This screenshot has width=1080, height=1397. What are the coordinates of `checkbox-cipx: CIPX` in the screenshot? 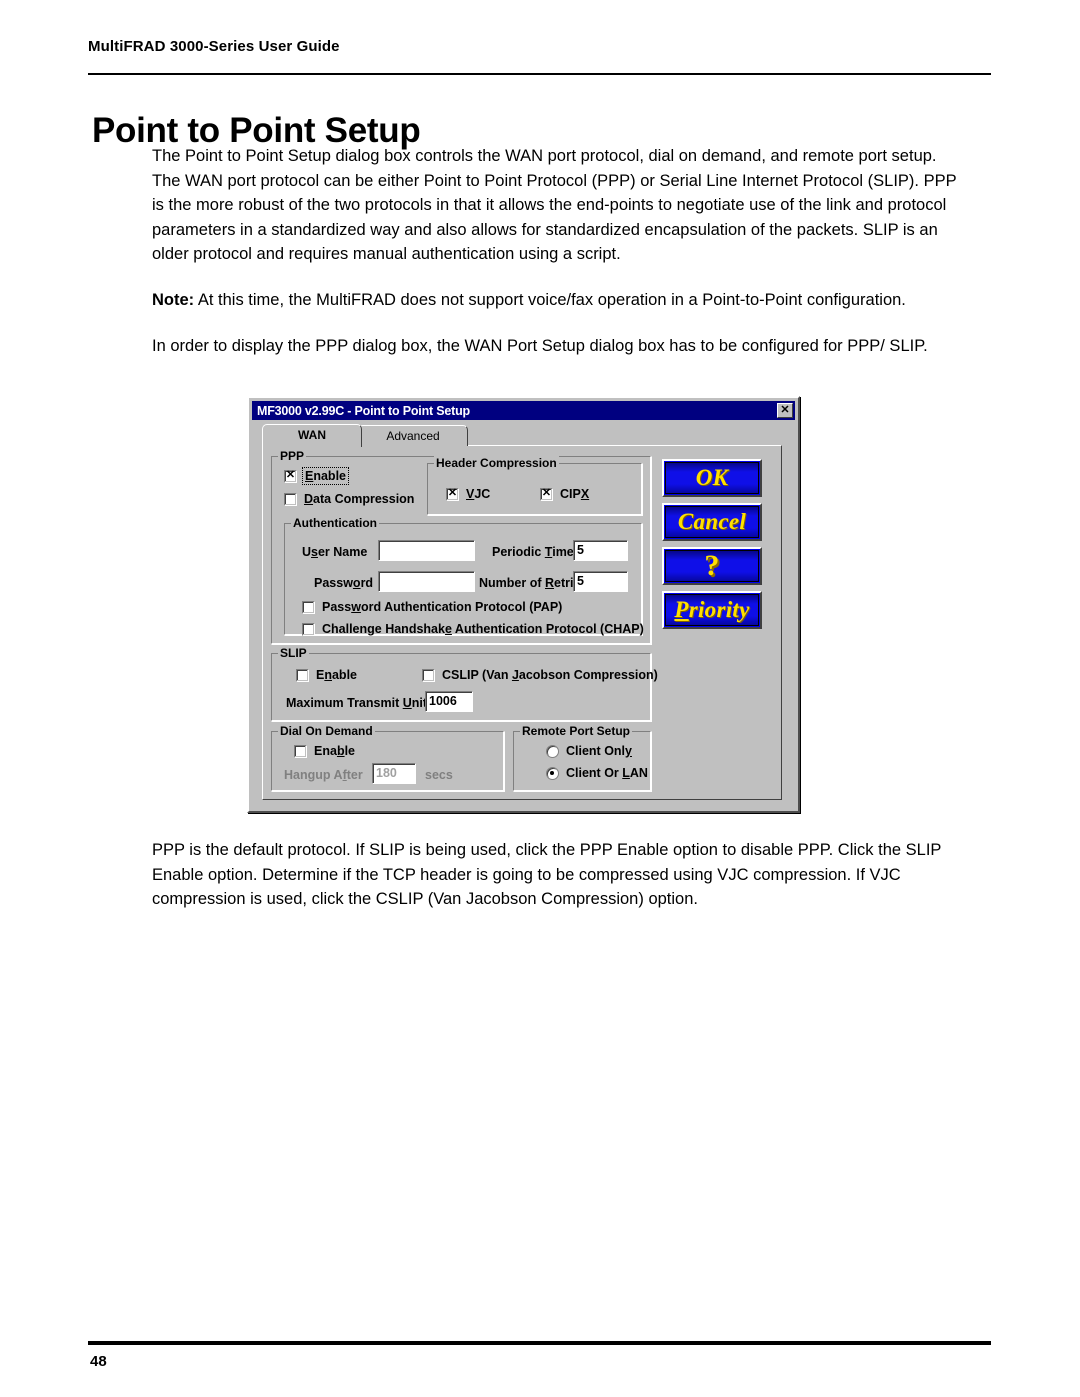 It's located at (564, 494).